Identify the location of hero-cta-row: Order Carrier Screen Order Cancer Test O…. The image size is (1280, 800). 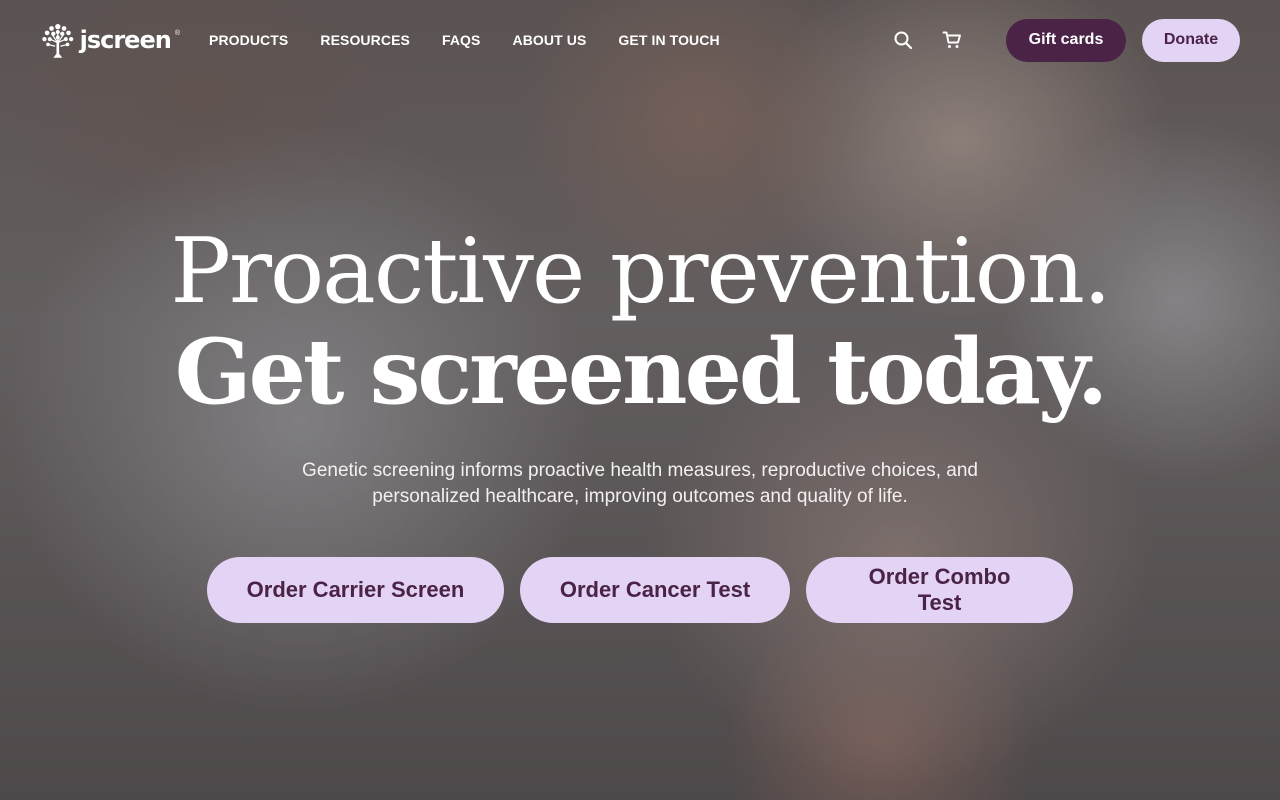
(640, 590).